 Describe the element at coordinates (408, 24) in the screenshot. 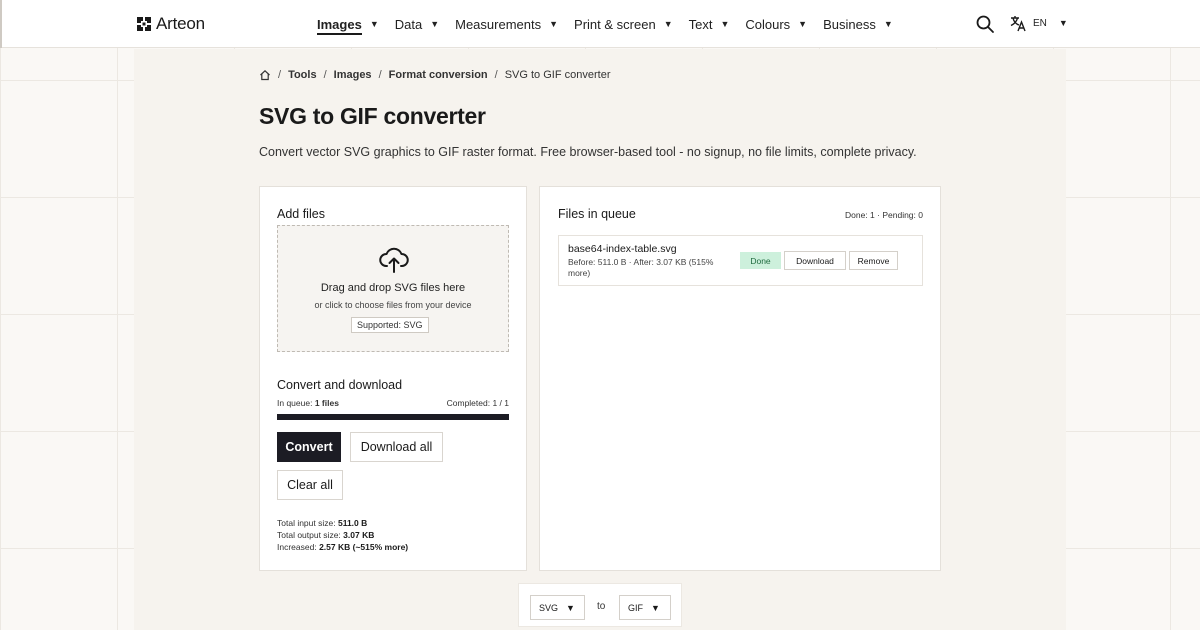

I see `nav-label: Data` at that location.